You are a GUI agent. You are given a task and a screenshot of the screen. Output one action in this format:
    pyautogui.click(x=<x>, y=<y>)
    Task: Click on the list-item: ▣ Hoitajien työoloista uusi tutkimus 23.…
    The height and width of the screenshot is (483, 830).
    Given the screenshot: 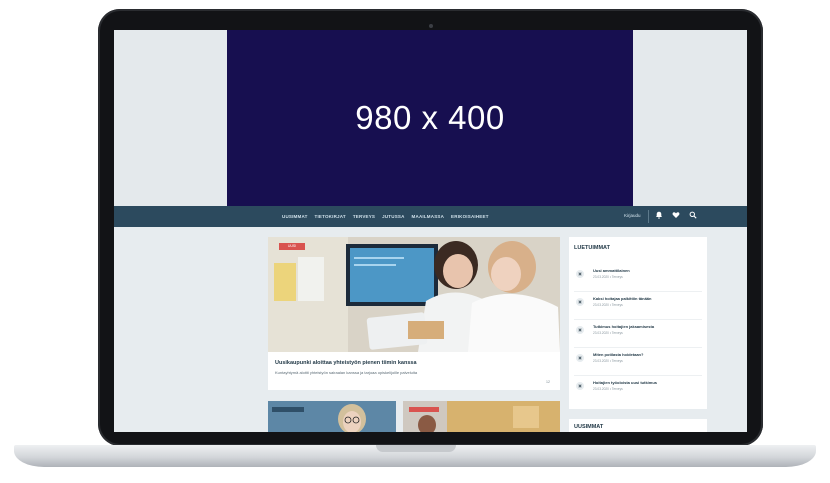 What is the action you would take?
    pyautogui.click(x=638, y=390)
    